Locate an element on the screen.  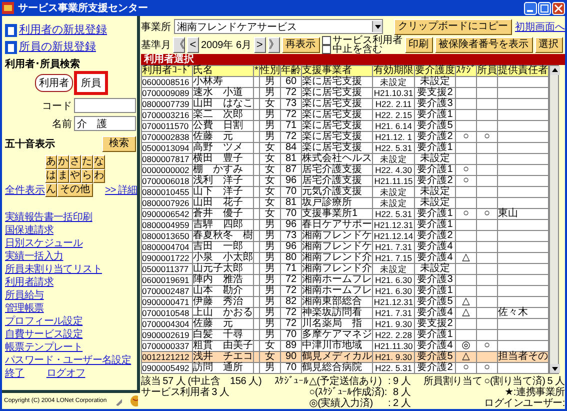
exit-link: 終了 is located at coordinates (14, 374).